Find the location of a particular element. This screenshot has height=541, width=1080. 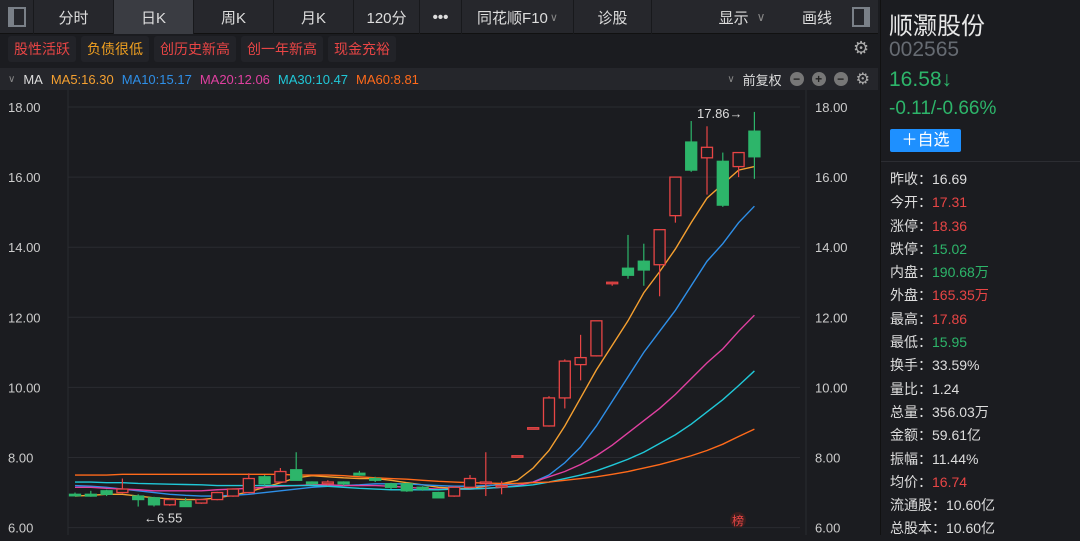

adjust-dropdown: 前复权 is located at coordinates (762, 79).